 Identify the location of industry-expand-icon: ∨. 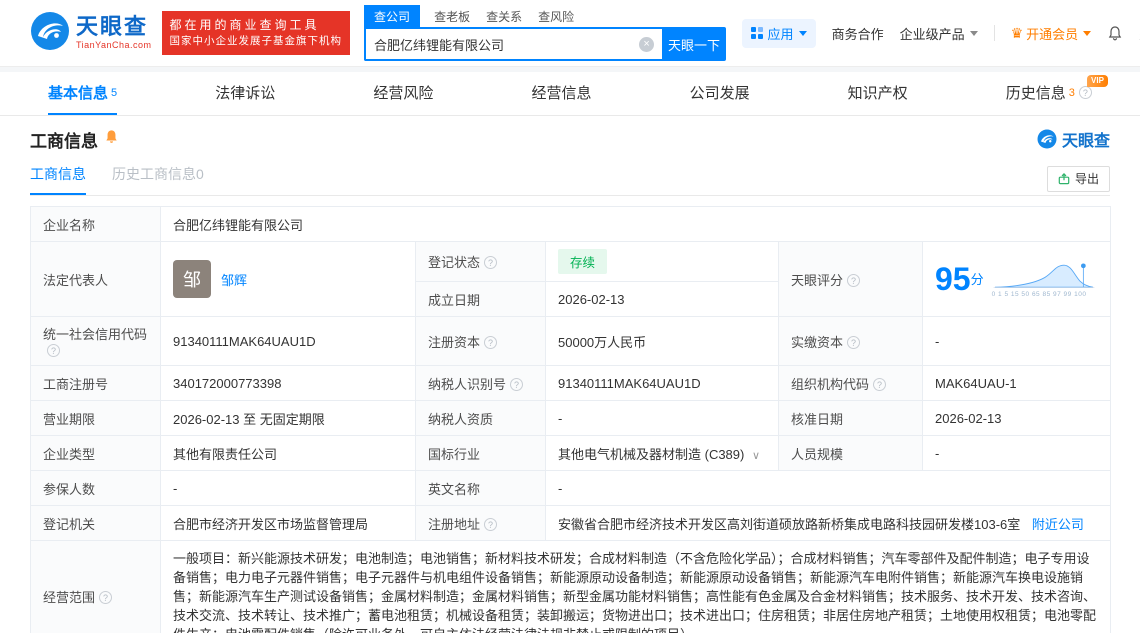
(756, 456).